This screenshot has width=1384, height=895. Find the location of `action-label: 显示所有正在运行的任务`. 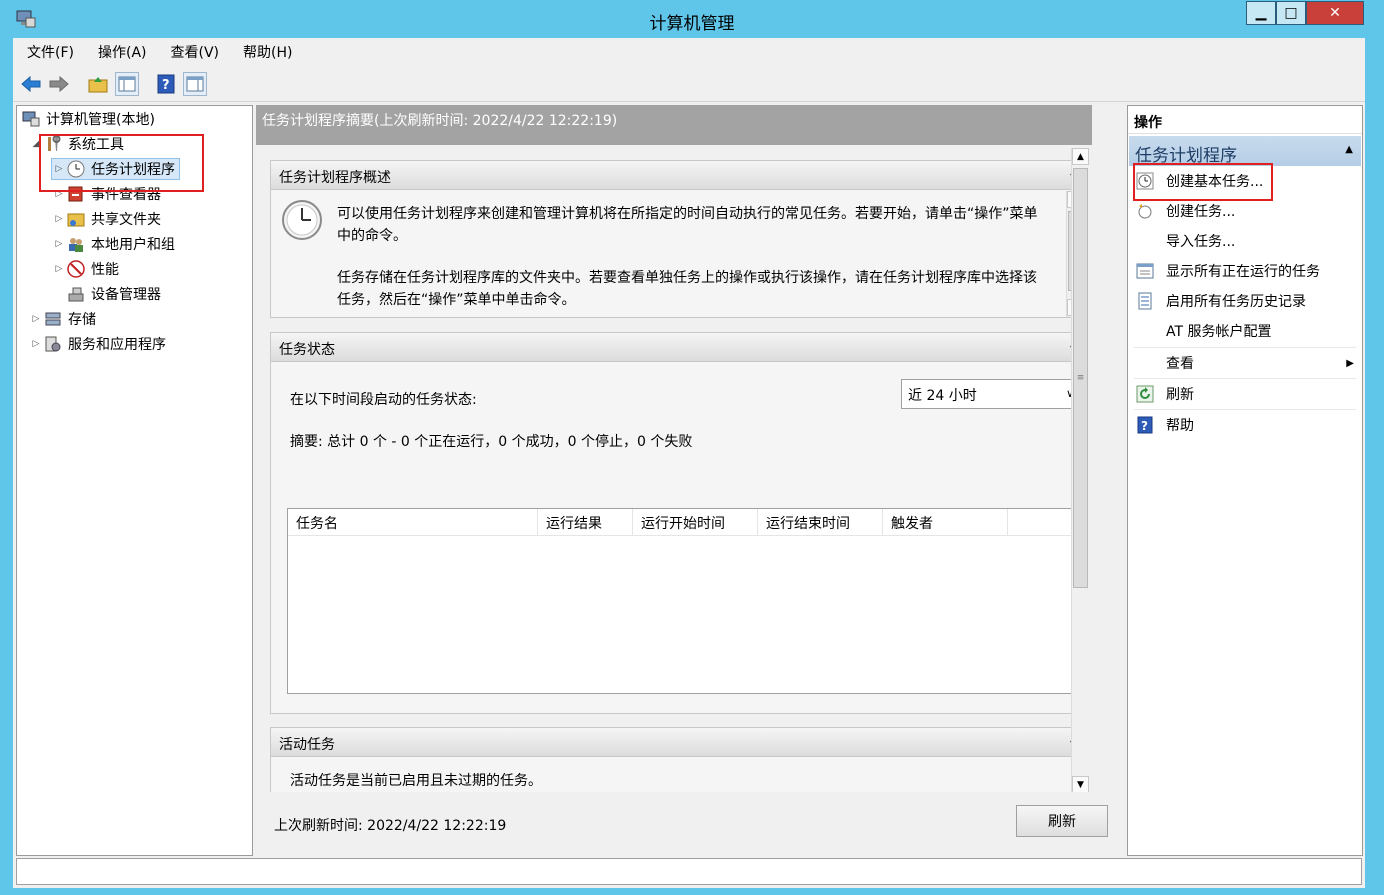

action-label: 显示所有正在运行的任务 is located at coordinates (1243, 272).